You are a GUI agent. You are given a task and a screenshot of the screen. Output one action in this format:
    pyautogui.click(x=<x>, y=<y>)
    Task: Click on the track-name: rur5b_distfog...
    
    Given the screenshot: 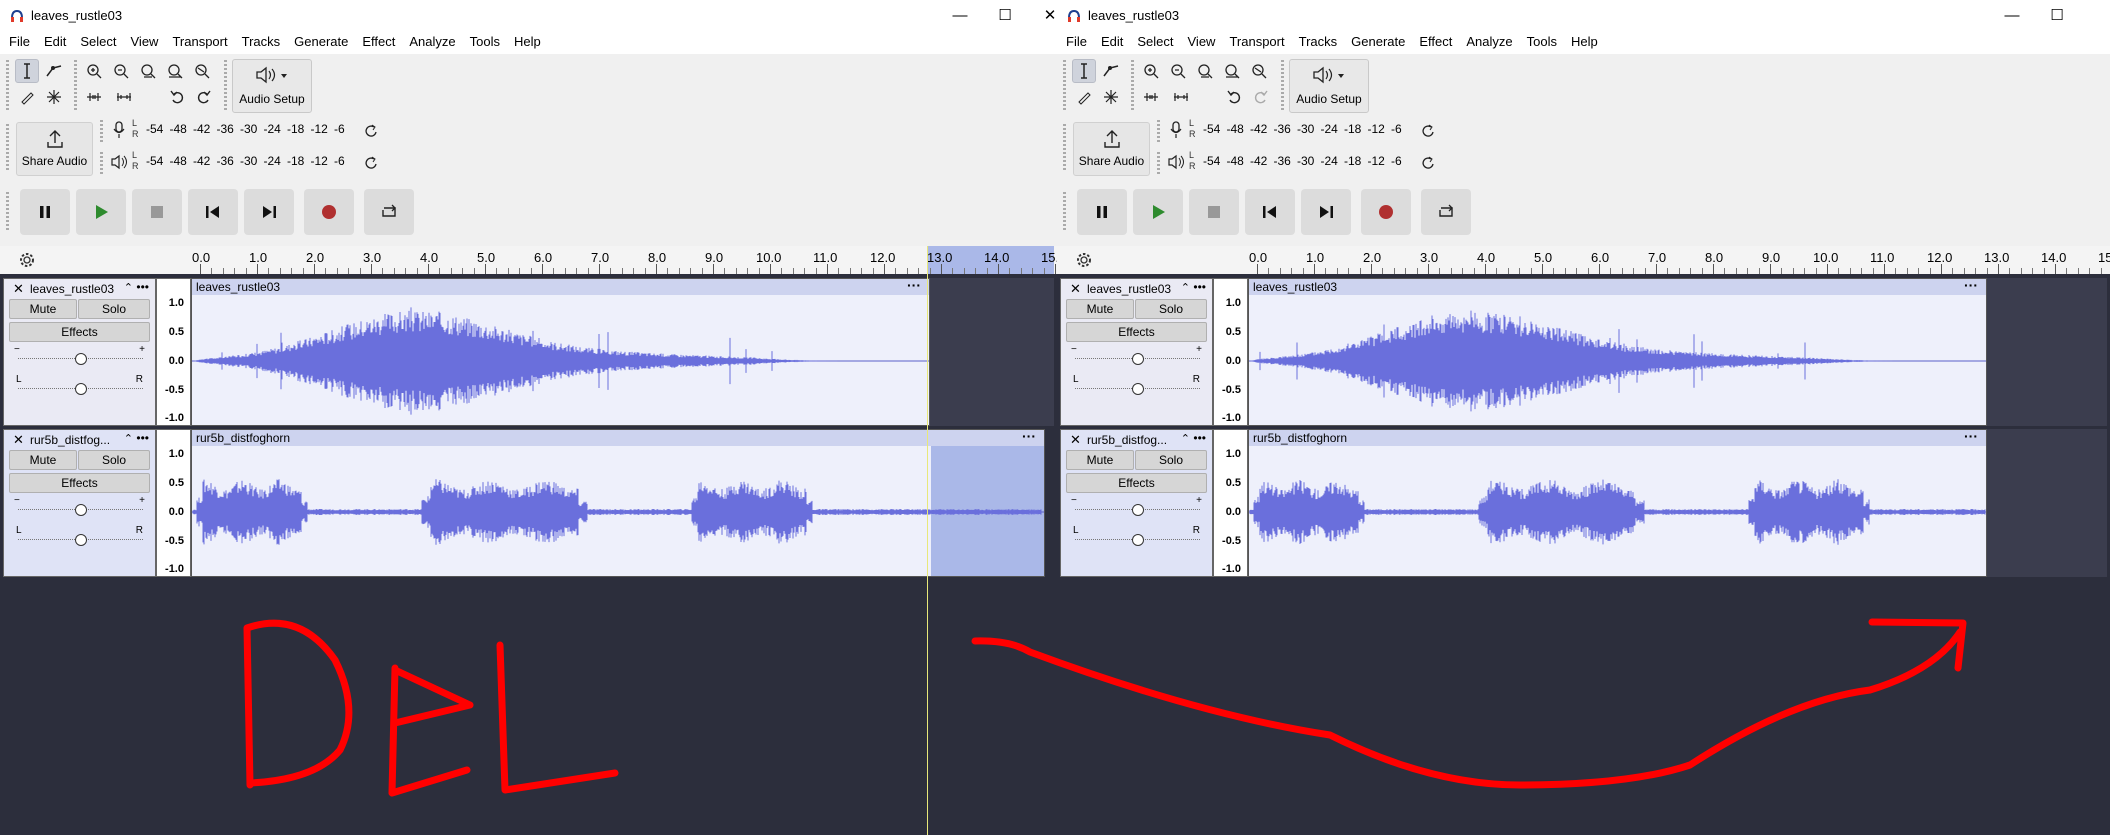 What is the action you would take?
    pyautogui.click(x=70, y=440)
    